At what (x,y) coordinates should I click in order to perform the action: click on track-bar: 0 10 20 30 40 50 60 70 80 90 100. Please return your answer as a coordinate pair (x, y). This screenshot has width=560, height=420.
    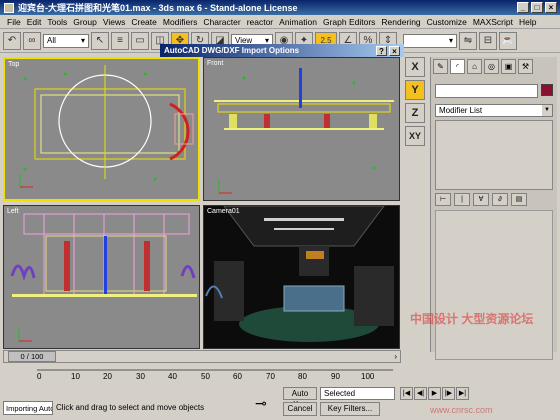
    Looking at the image, I should click on (202, 374).